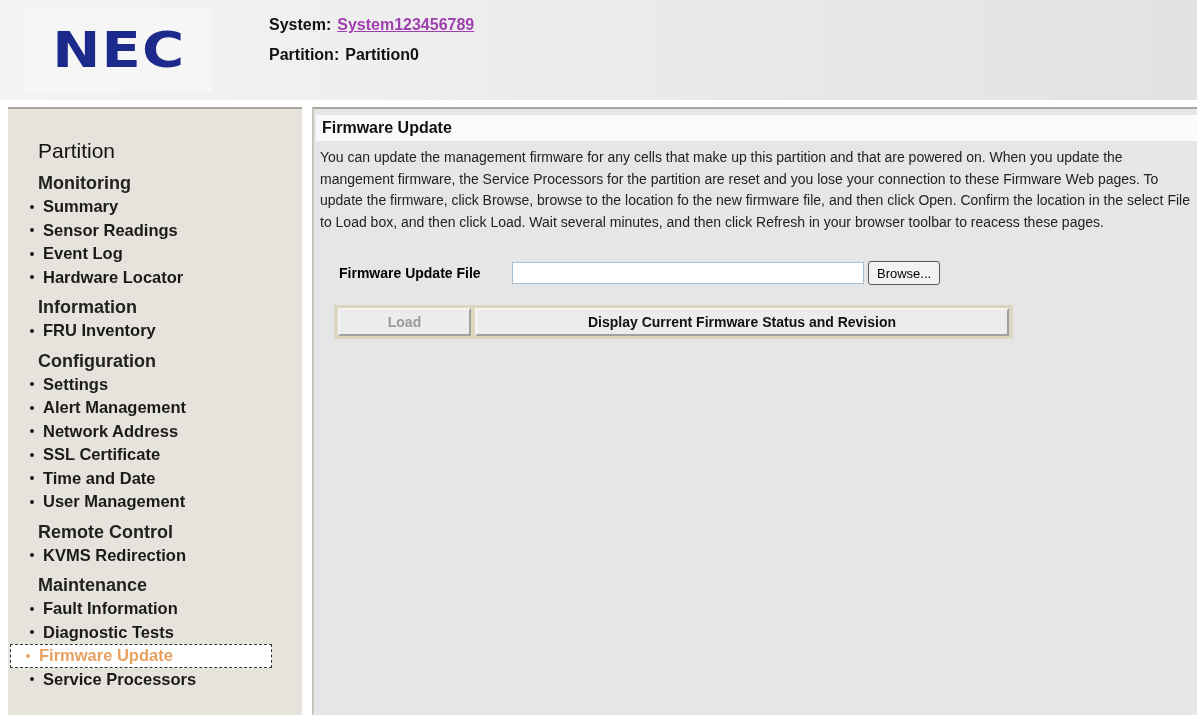 This screenshot has height=715, width=1197. I want to click on nav-item: Service Processors, so click(157, 679).